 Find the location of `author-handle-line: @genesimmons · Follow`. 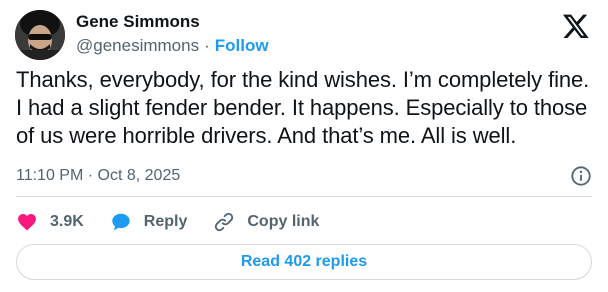

author-handle-line: @genesimmons · Follow is located at coordinates (172, 46).